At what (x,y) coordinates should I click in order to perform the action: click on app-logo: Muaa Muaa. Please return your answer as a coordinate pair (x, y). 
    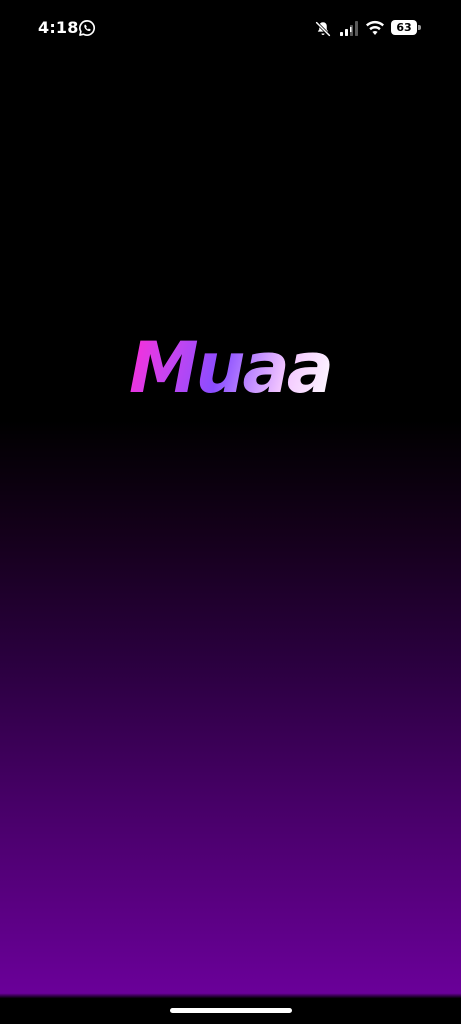
    Looking at the image, I should click on (230, 368).